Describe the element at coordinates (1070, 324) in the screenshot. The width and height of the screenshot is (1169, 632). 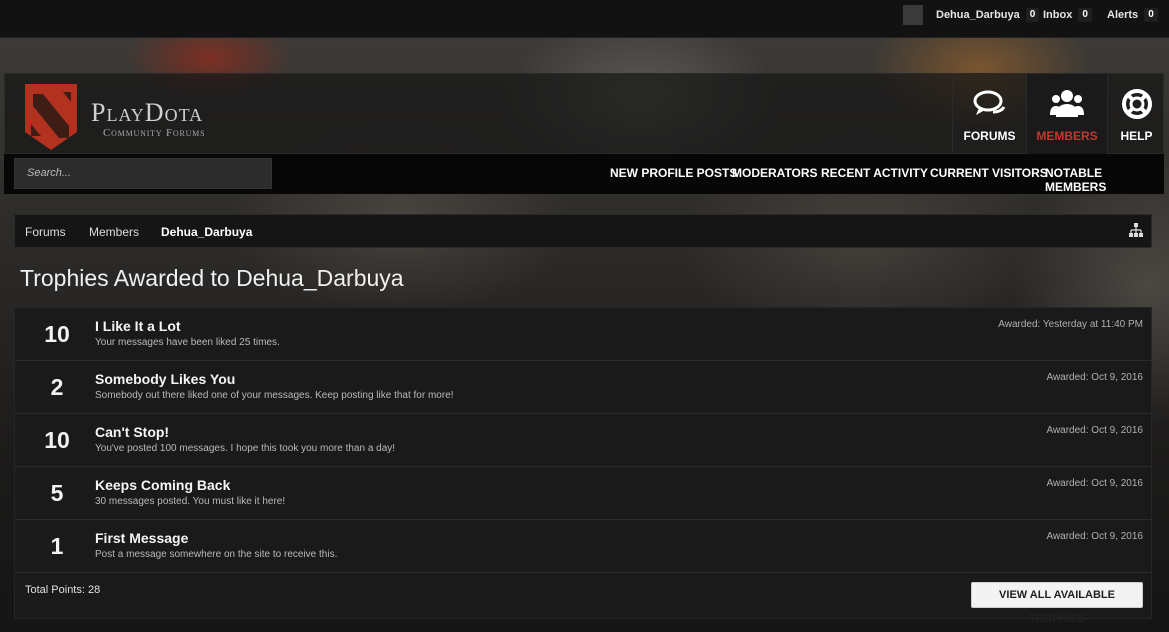
I see `trophy-awarded-date: Awarded: Yesterday at 11:40 PM` at that location.